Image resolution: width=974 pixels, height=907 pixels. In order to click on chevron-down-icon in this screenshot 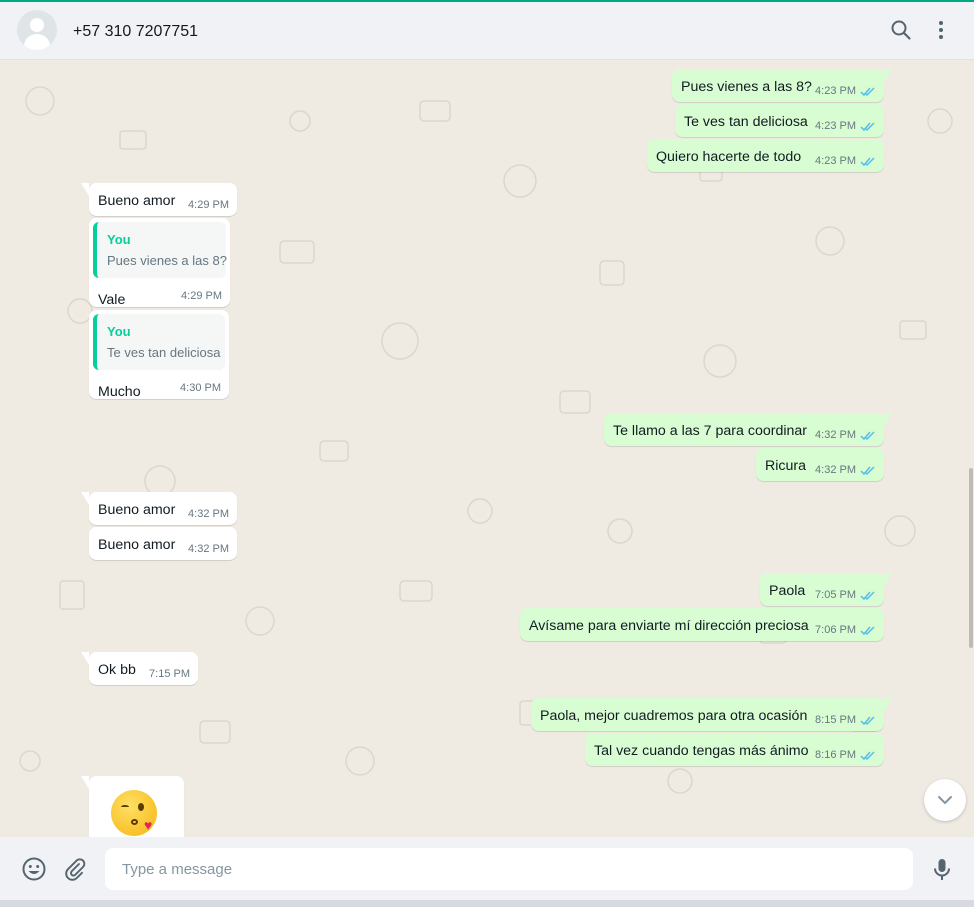, I will do `click(945, 800)`.